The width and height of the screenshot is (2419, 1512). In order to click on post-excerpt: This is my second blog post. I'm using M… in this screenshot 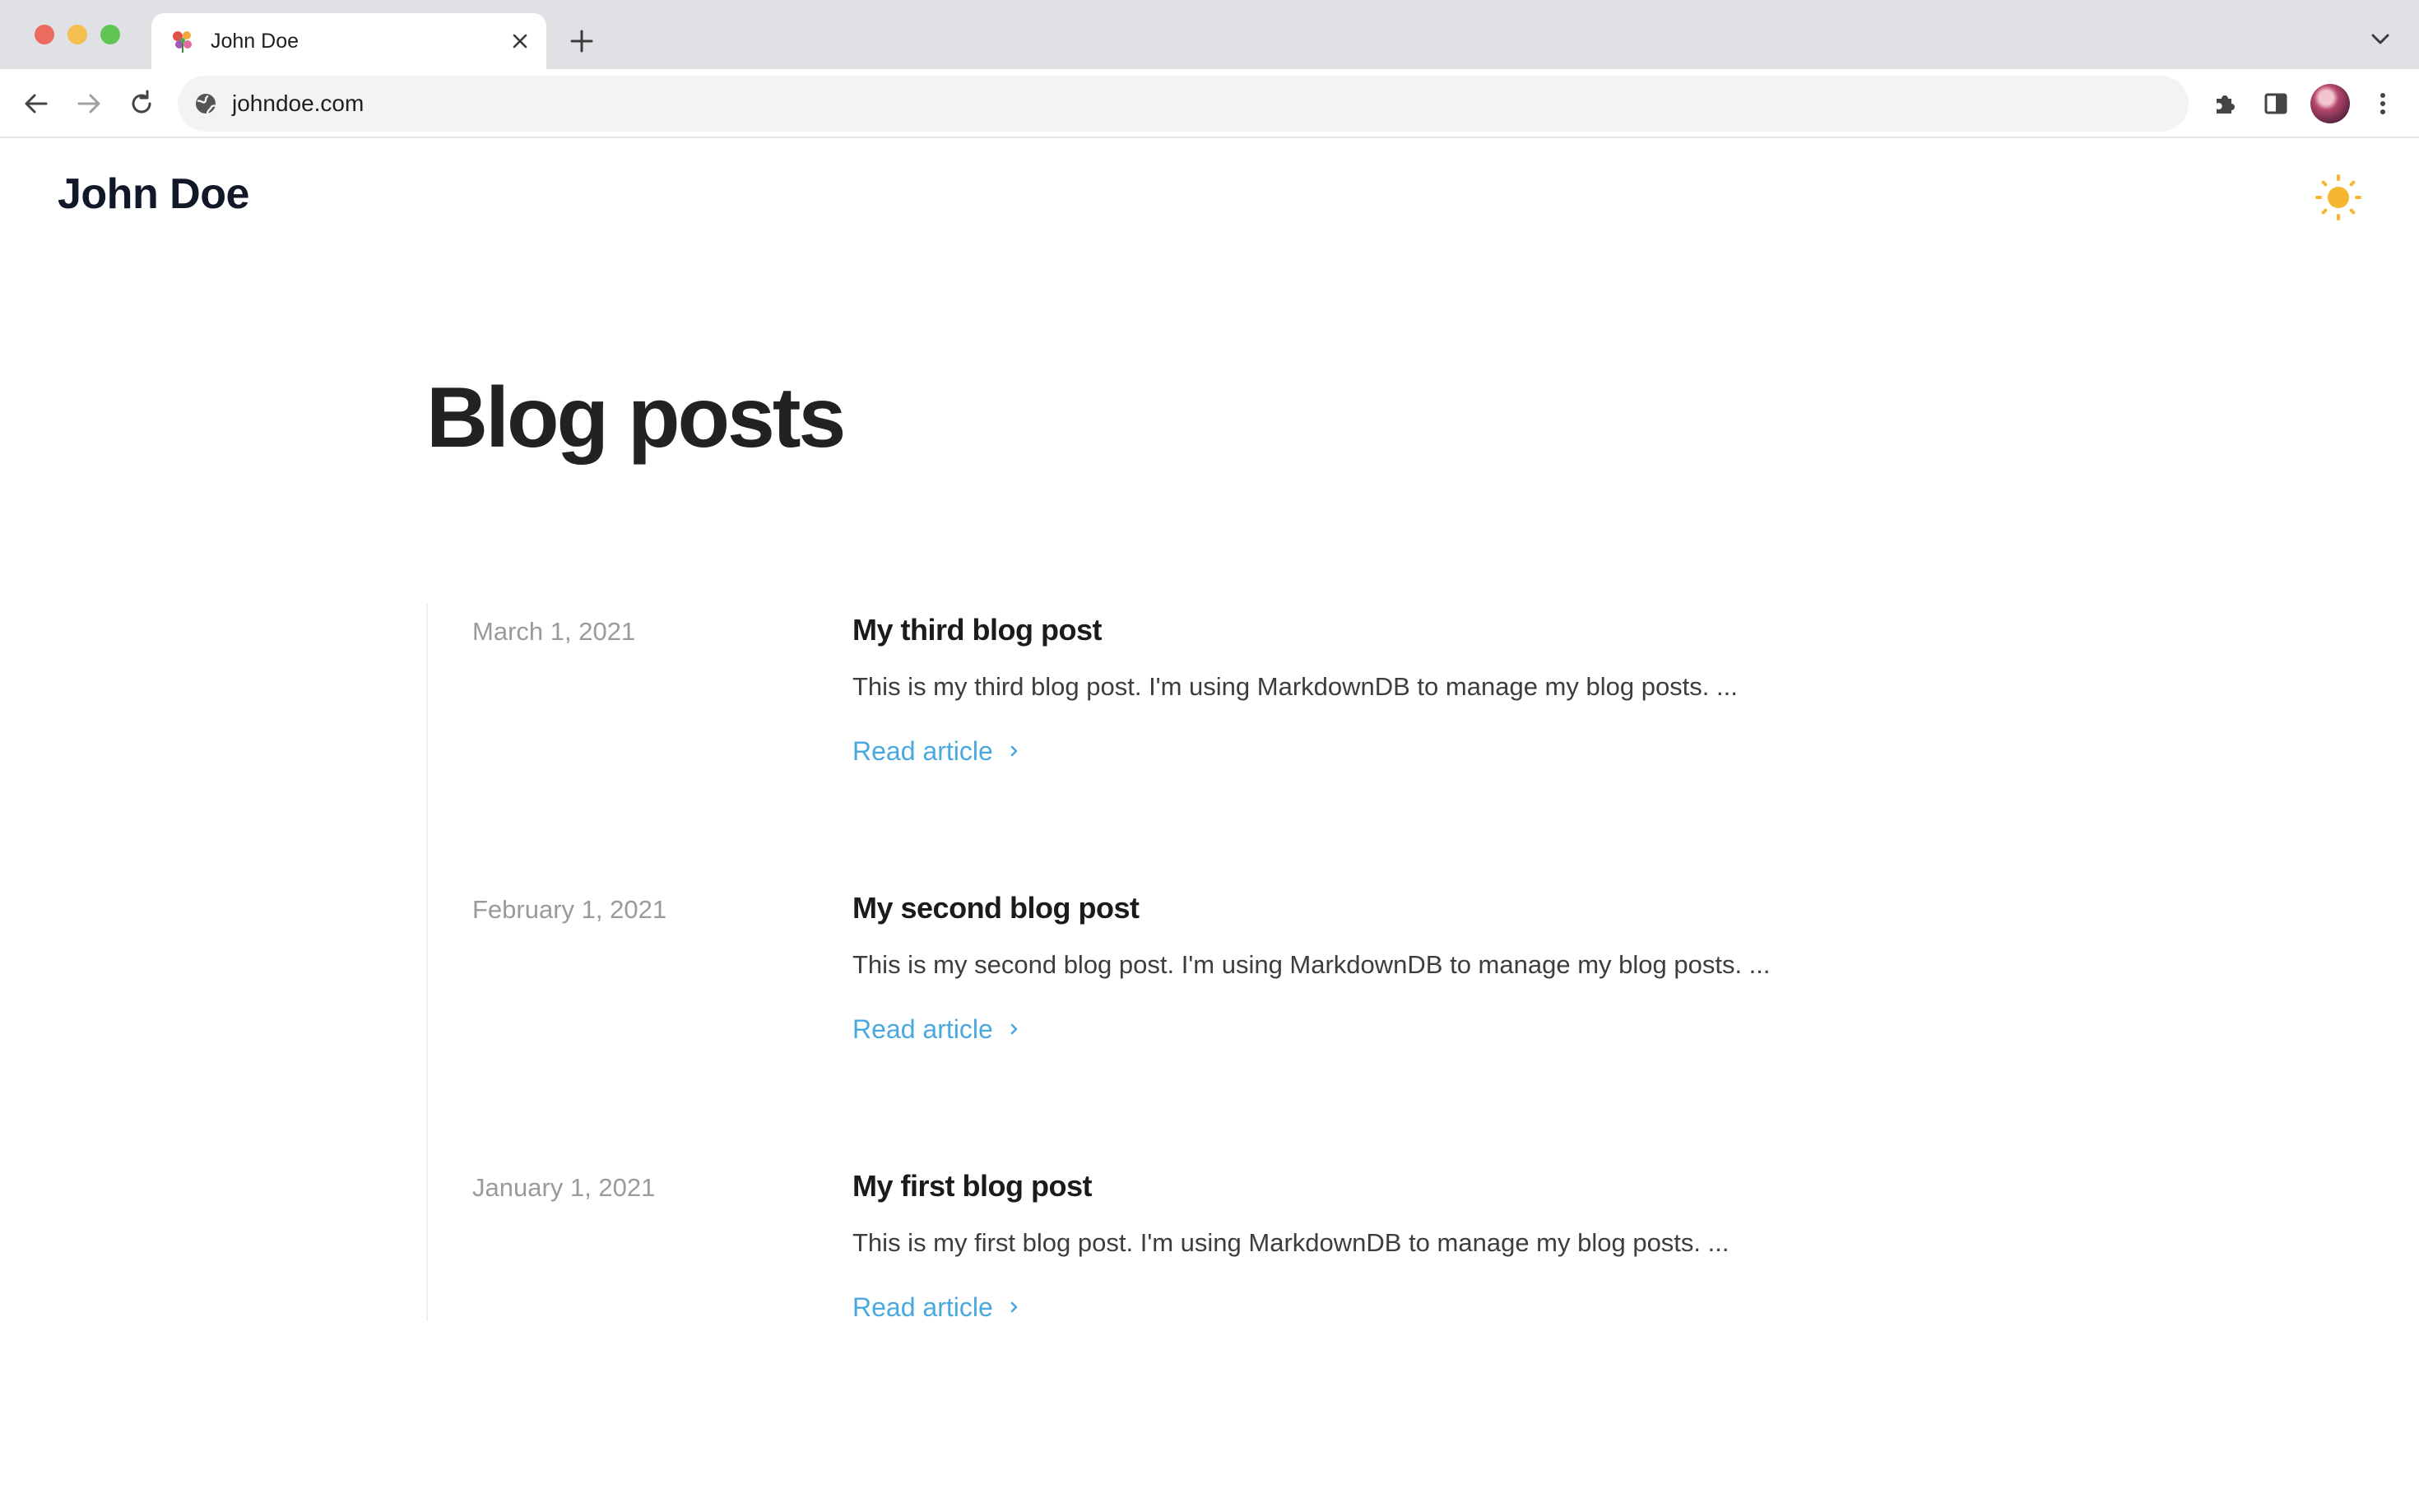, I will do `click(1311, 964)`.